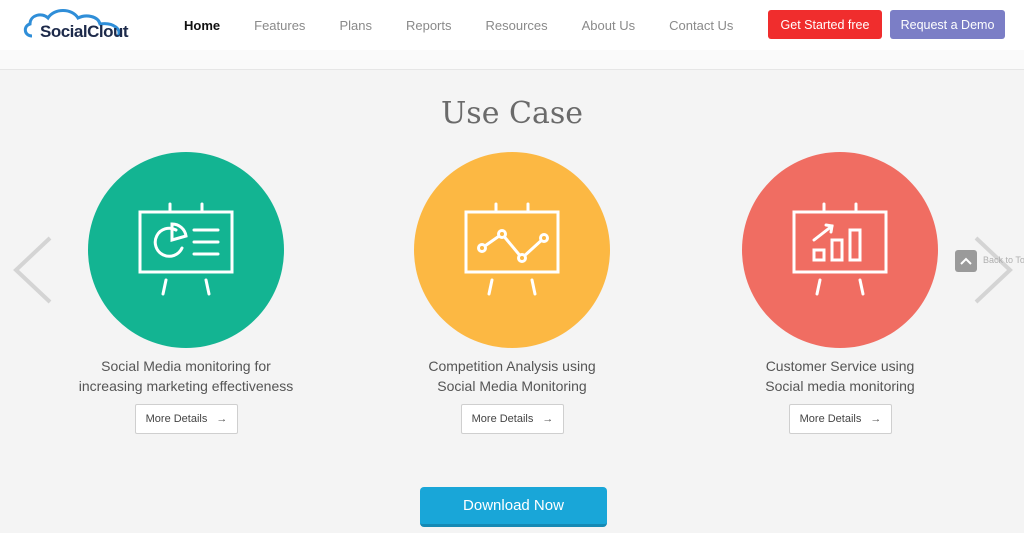 This screenshot has width=1024, height=533. What do you see at coordinates (355, 25) in the screenshot?
I see `nav-plans: Plans` at bounding box center [355, 25].